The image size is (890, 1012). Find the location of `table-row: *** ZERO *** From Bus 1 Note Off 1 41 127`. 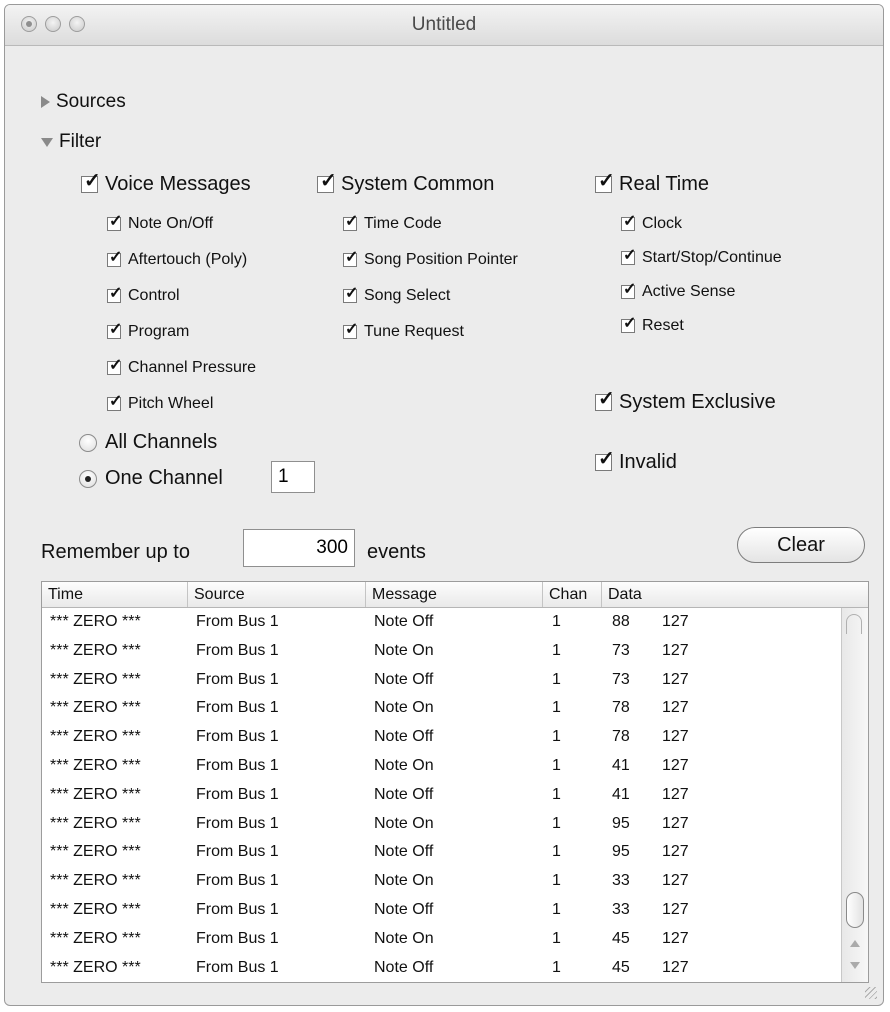

table-row: *** ZERO *** From Bus 1 Note Off 1 41 127 is located at coordinates (442, 795).